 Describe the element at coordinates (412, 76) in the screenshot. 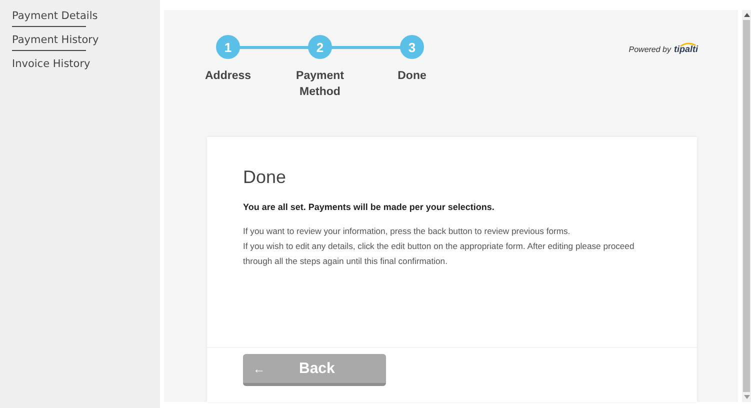

I see `step-label: Done` at that location.